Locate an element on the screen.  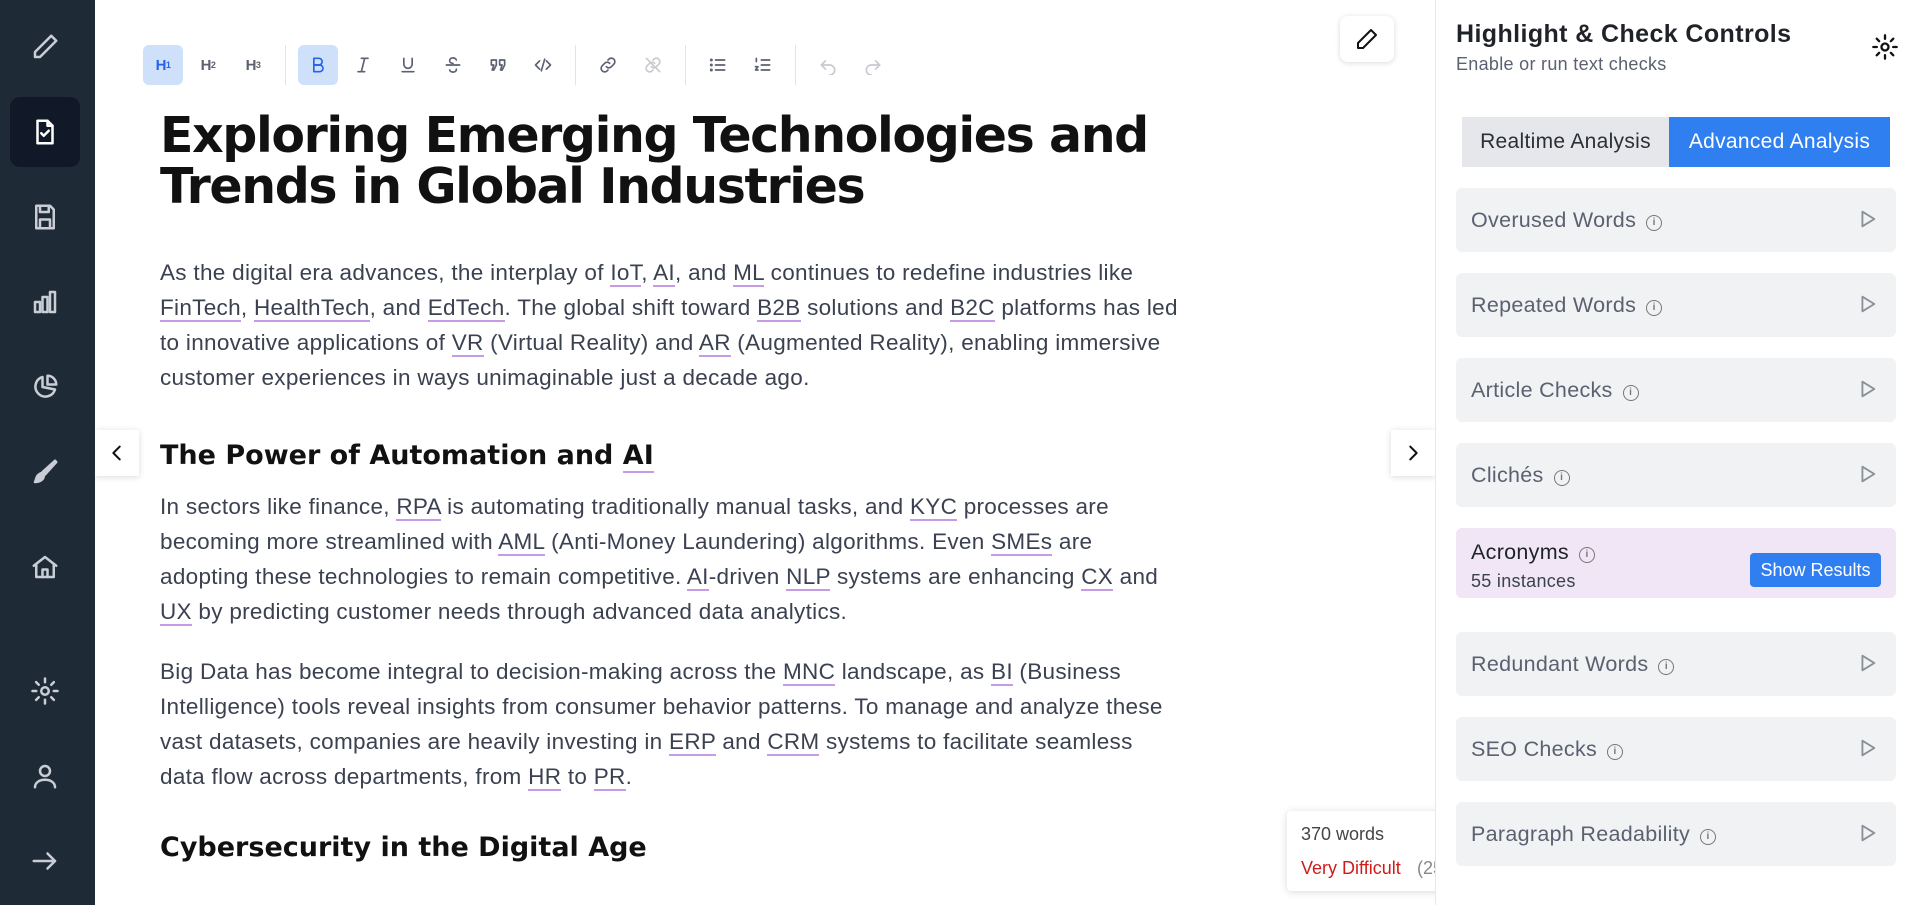
check-repeated-words: Repeated Words i is located at coordinates (1676, 305).